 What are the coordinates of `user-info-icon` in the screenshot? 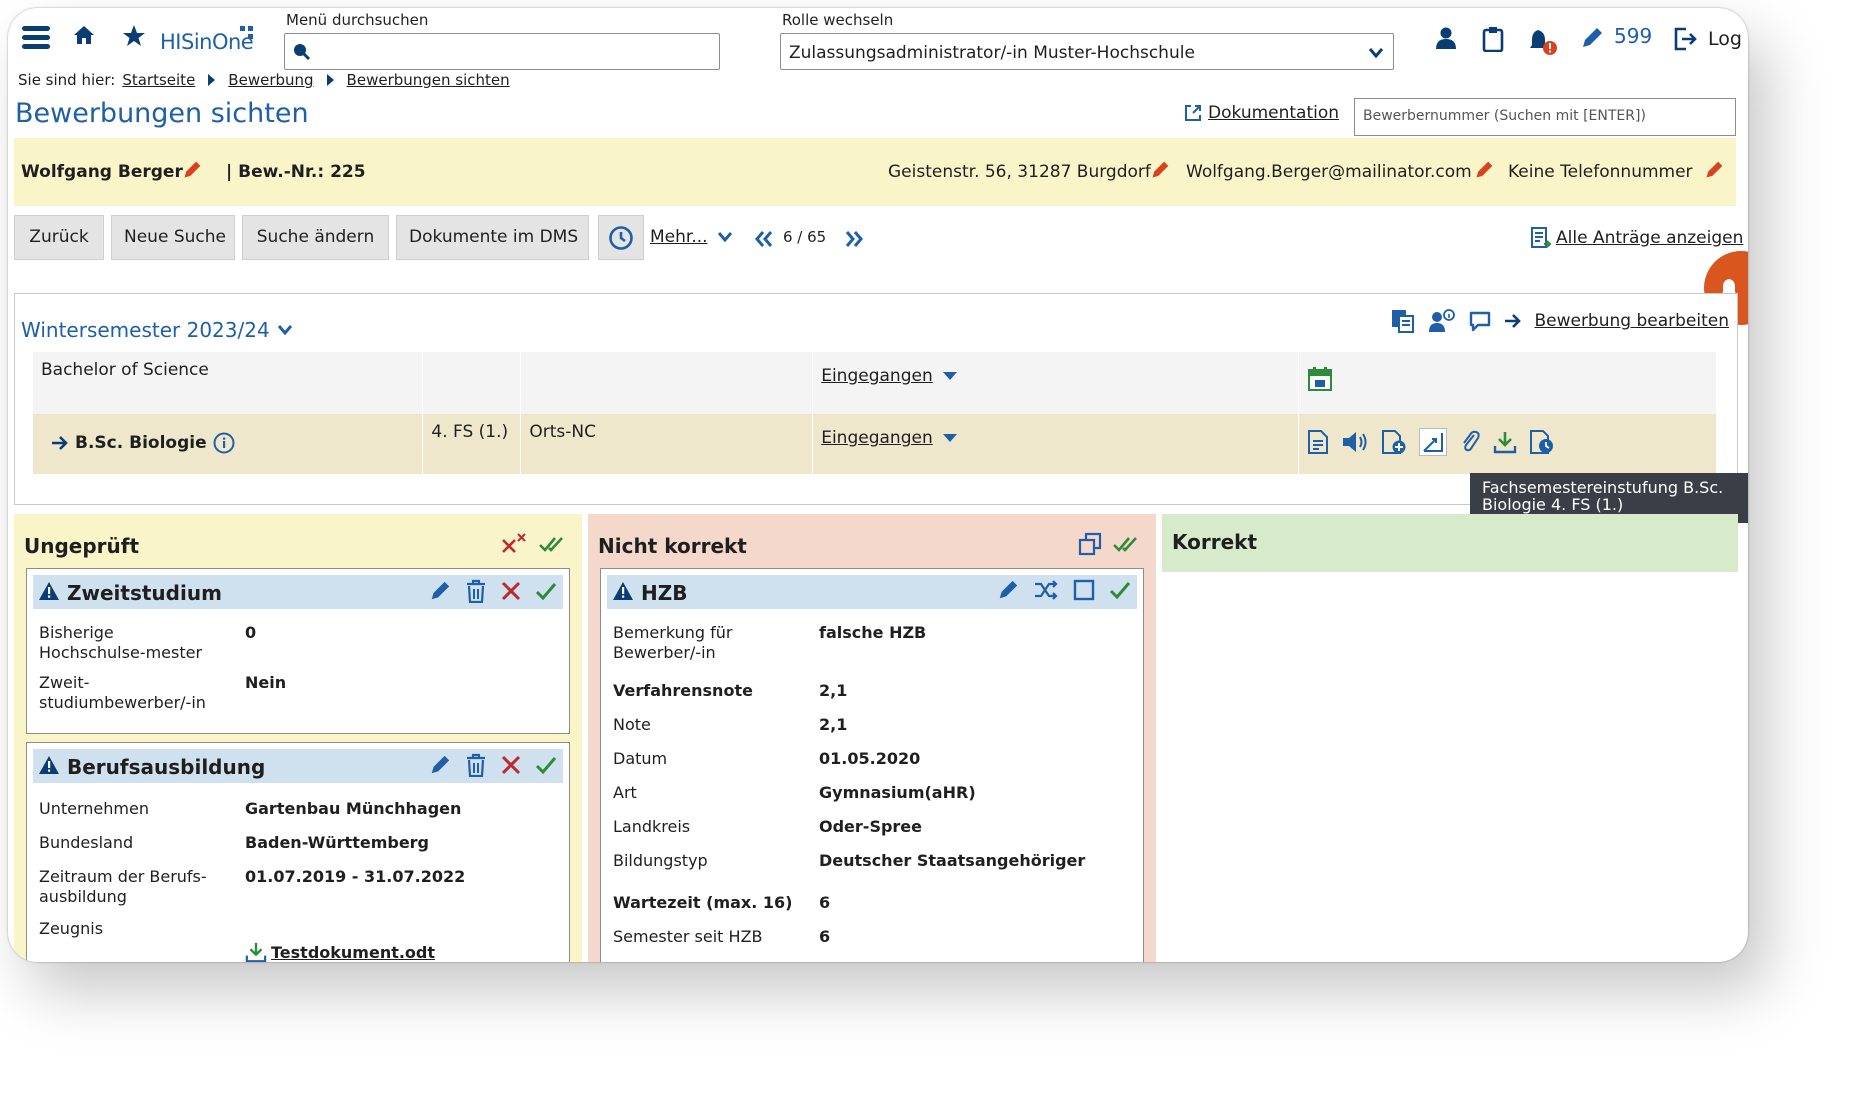 It's located at (1442, 321).